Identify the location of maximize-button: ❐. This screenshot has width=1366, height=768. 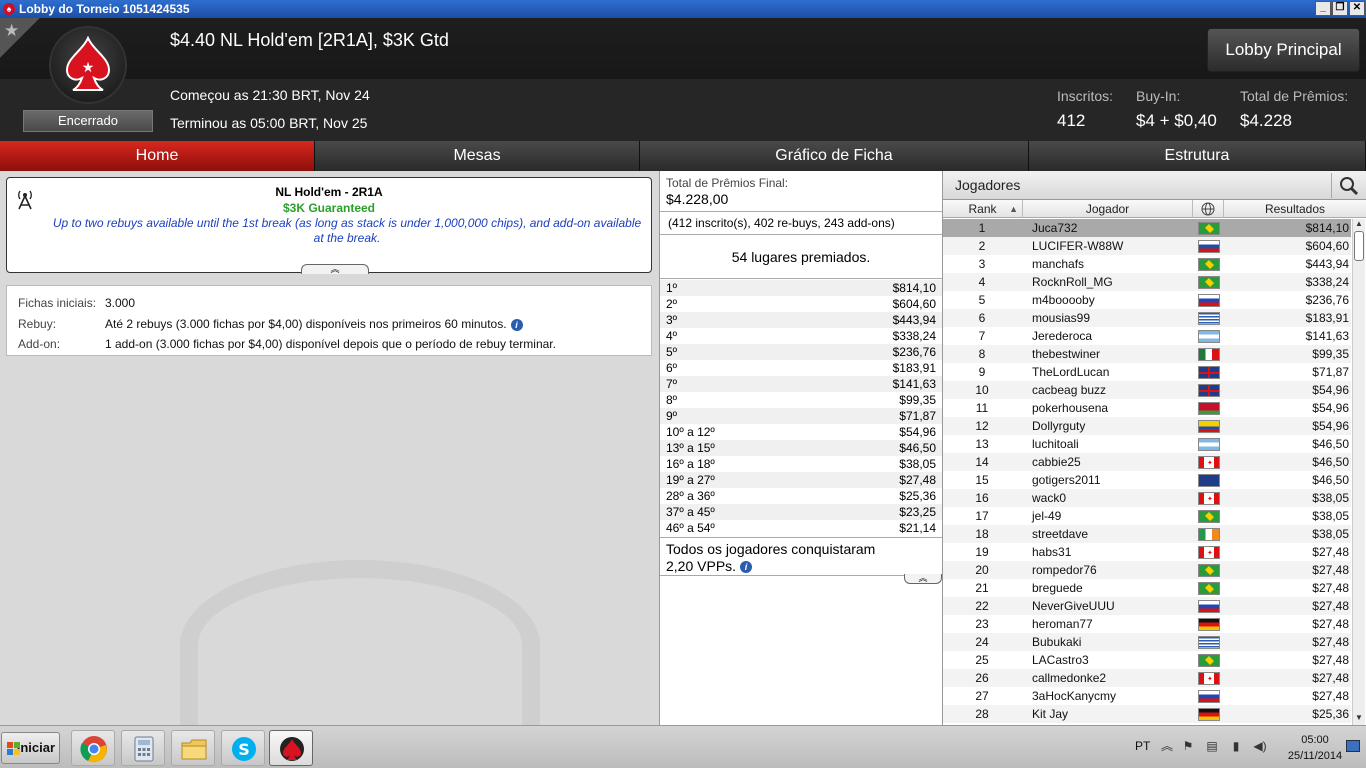
(1340, 8).